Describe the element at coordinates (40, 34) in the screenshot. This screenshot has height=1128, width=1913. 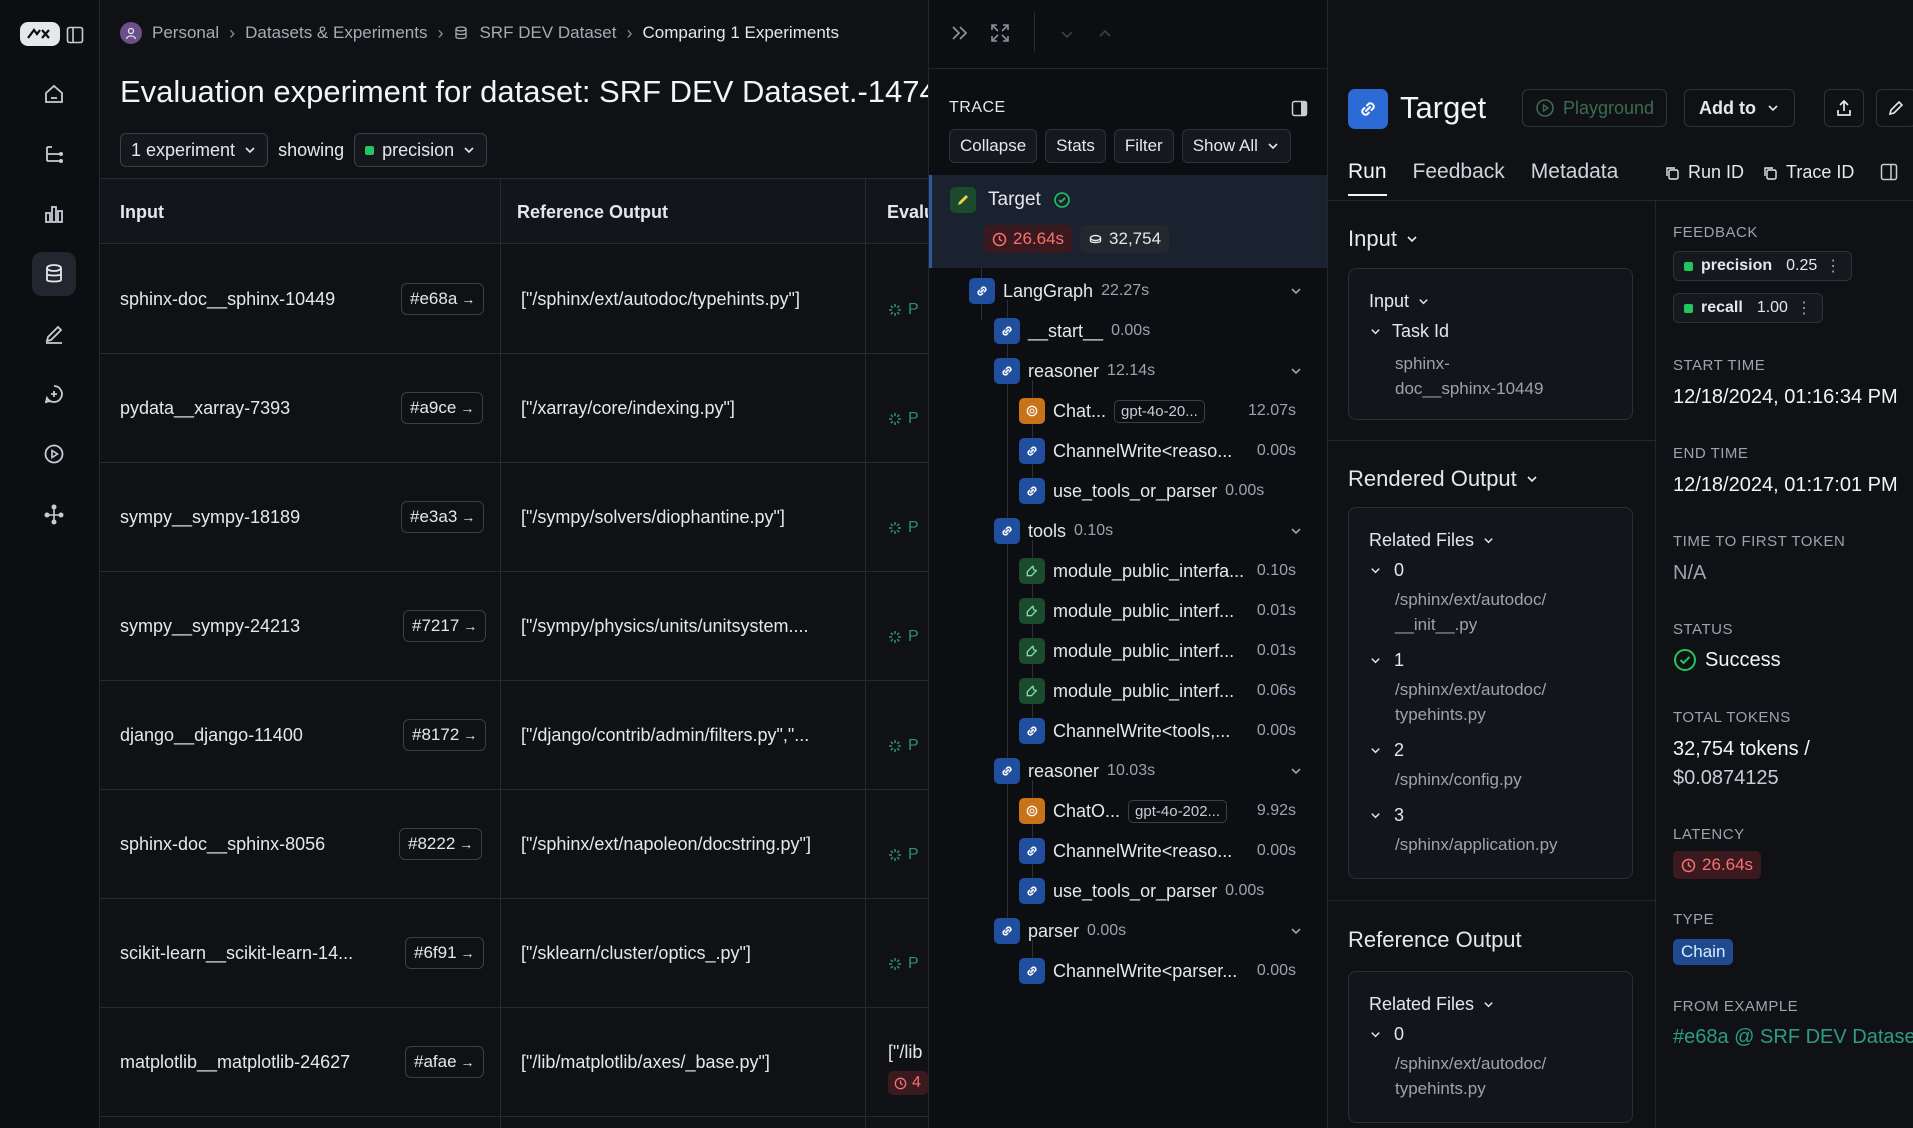
I see `logo-icon` at that location.